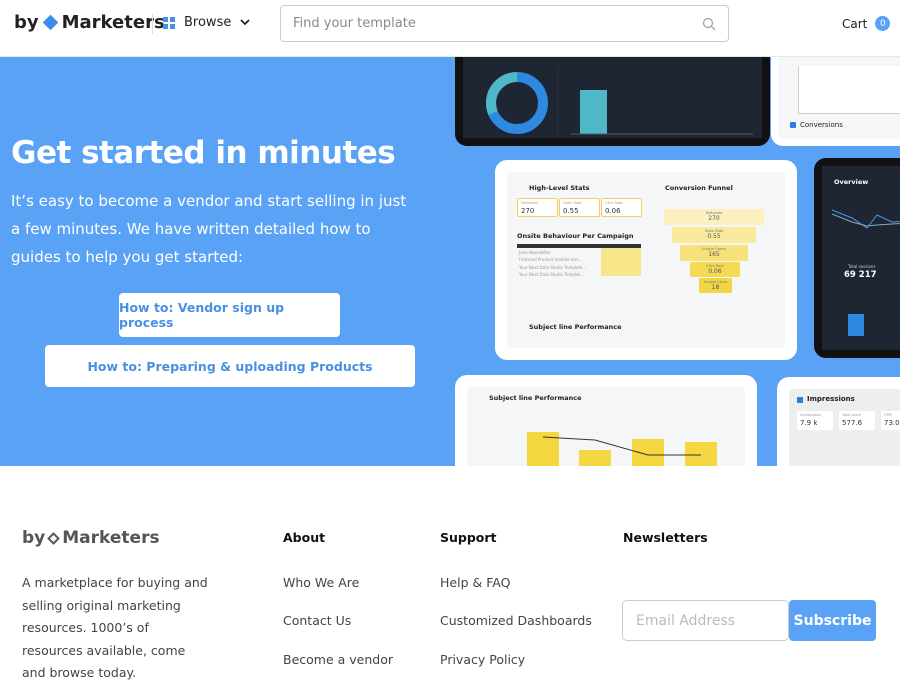  I want to click on impressions-icon, so click(800, 400).